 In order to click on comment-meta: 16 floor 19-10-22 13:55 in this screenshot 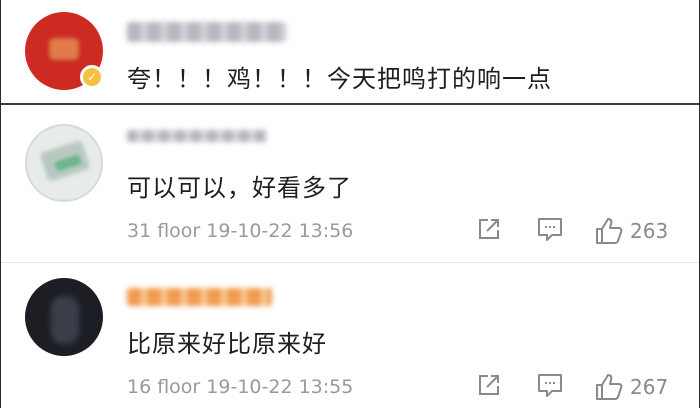, I will do `click(240, 387)`.